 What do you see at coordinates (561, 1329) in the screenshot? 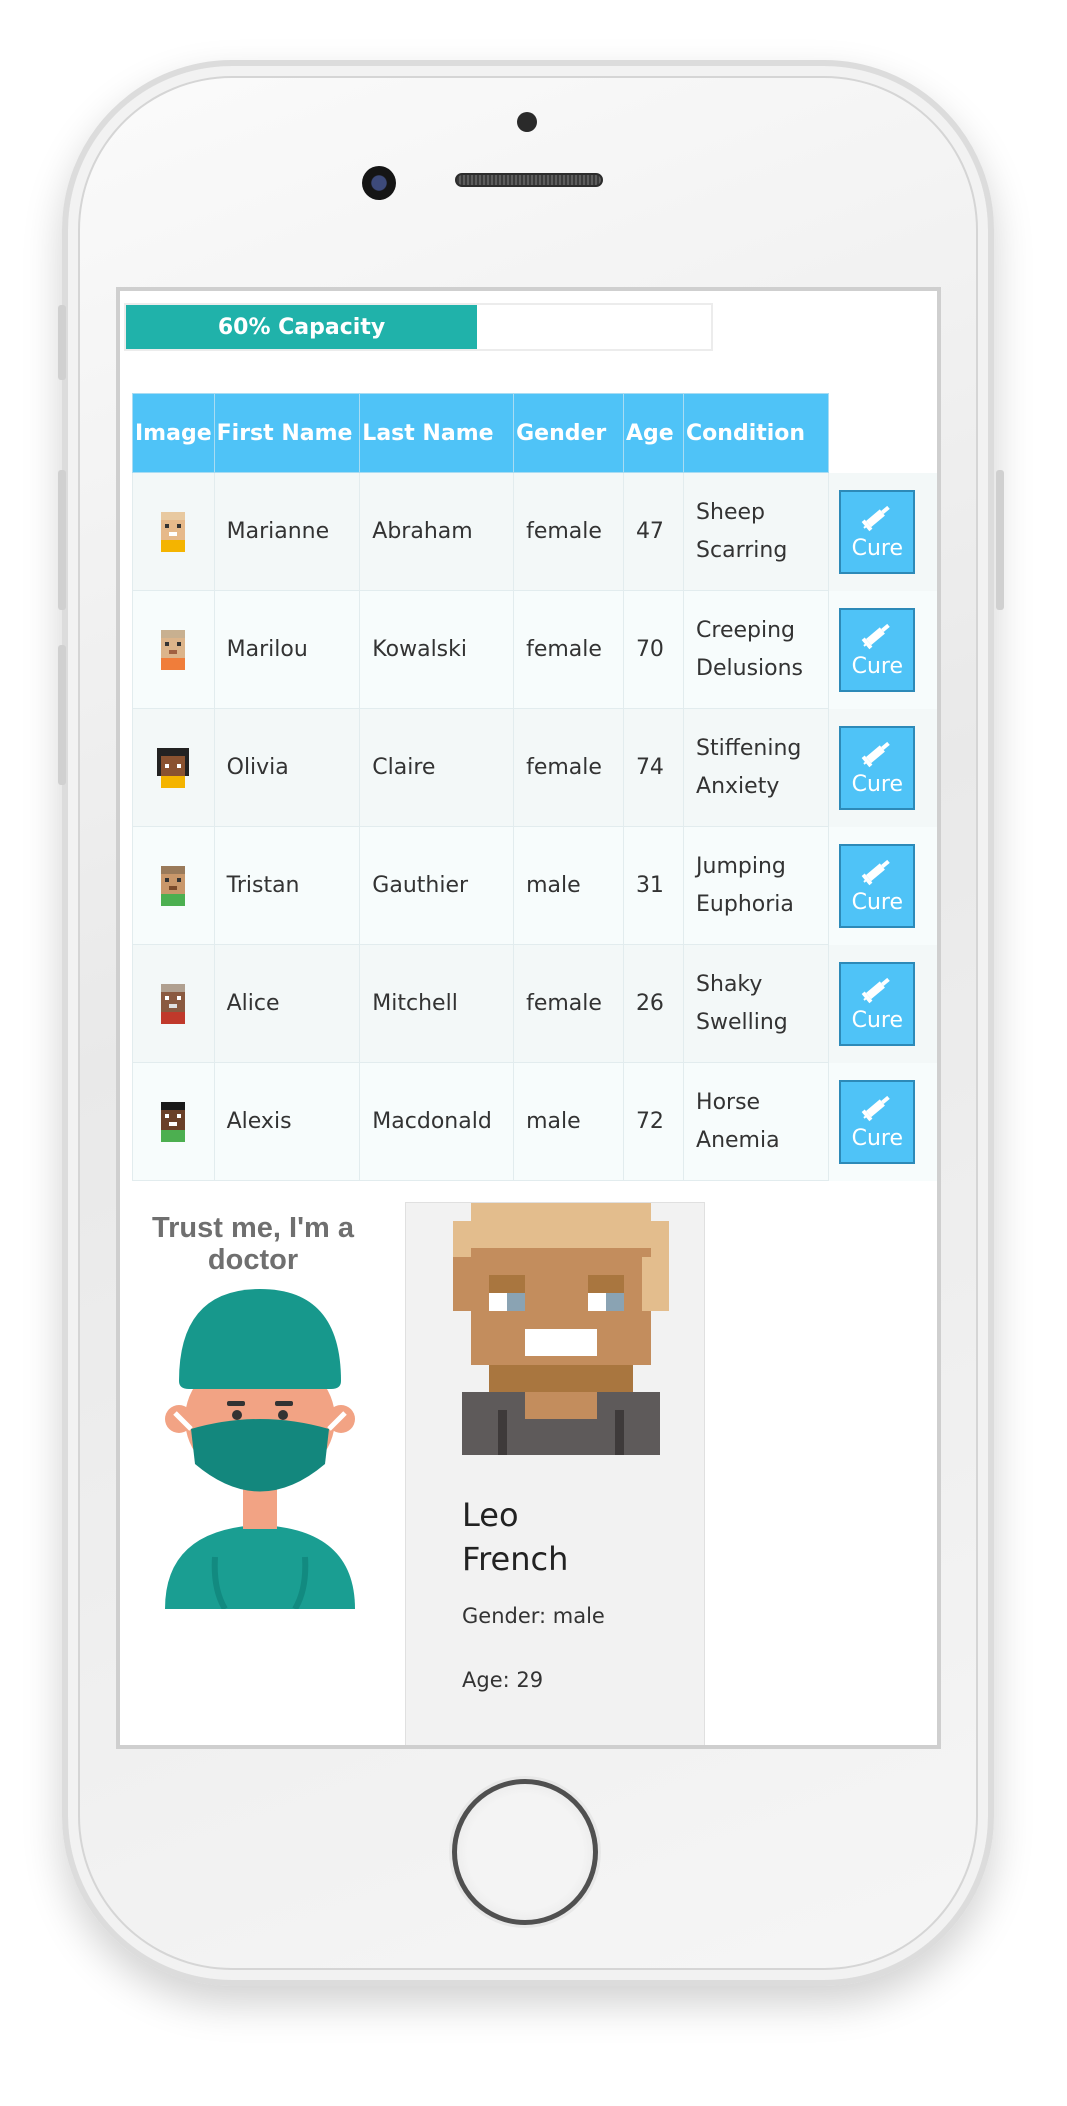
I see `patient-avatar-icon` at bounding box center [561, 1329].